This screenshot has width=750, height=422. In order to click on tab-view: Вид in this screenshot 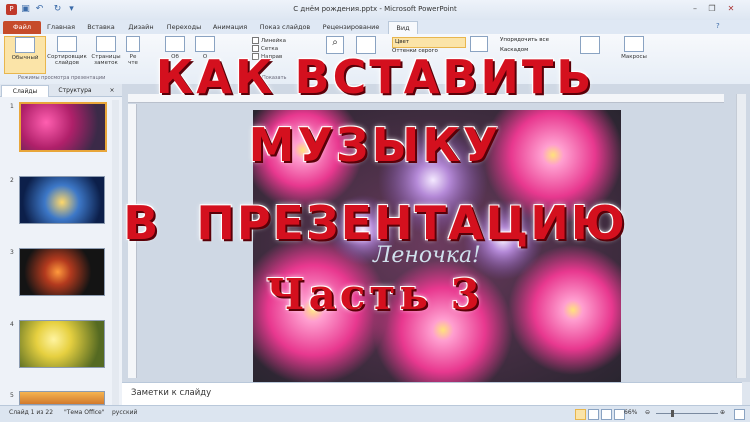, I will do `click(403, 28)`.